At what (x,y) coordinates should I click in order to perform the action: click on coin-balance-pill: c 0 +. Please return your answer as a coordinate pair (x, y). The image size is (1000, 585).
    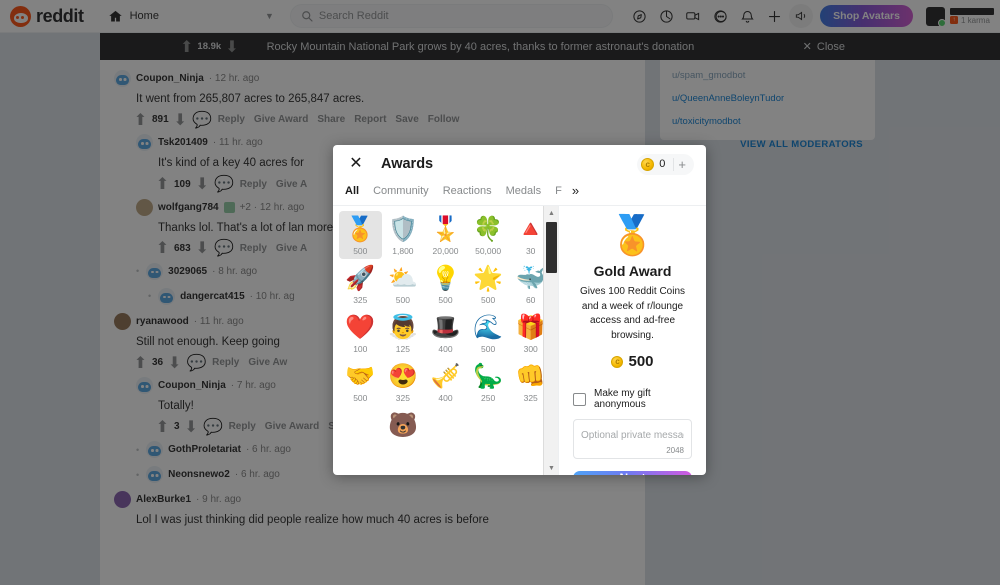
    Looking at the image, I should click on (665, 164).